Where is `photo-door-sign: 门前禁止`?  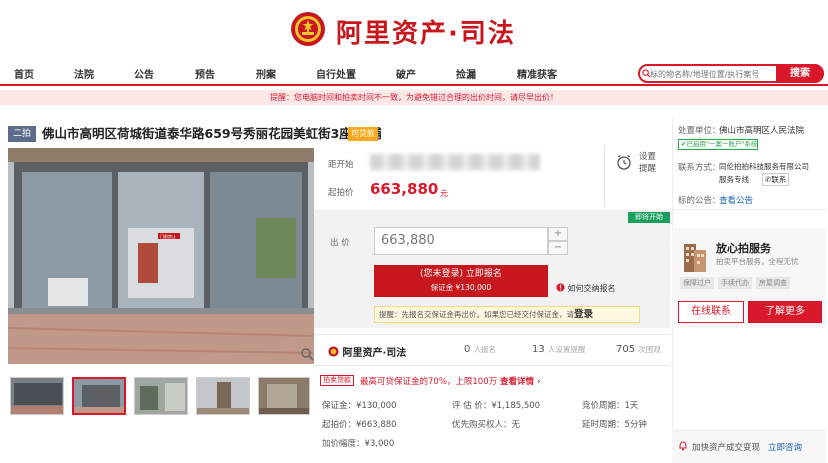
photo-door-sign: 门前禁止 is located at coordinates (168, 236).